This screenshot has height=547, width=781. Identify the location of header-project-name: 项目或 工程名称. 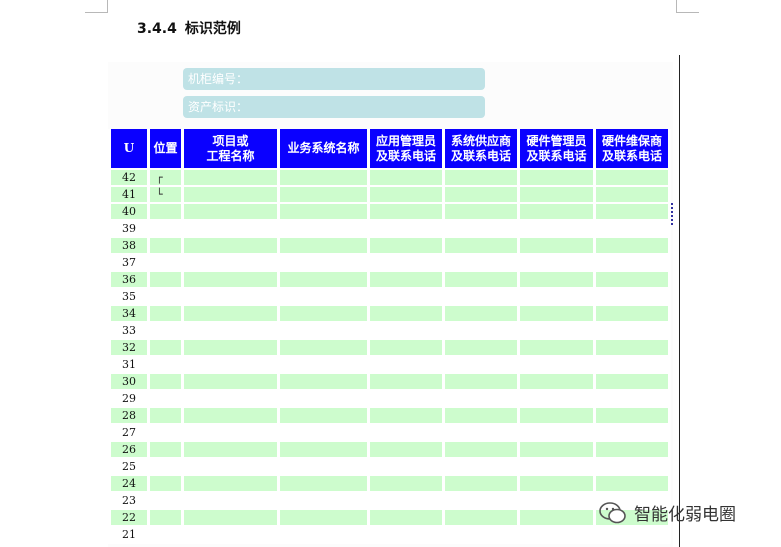
(230, 149).